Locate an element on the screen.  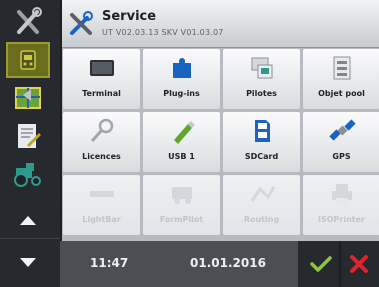
sd-card-icon is located at coordinates (262, 131).